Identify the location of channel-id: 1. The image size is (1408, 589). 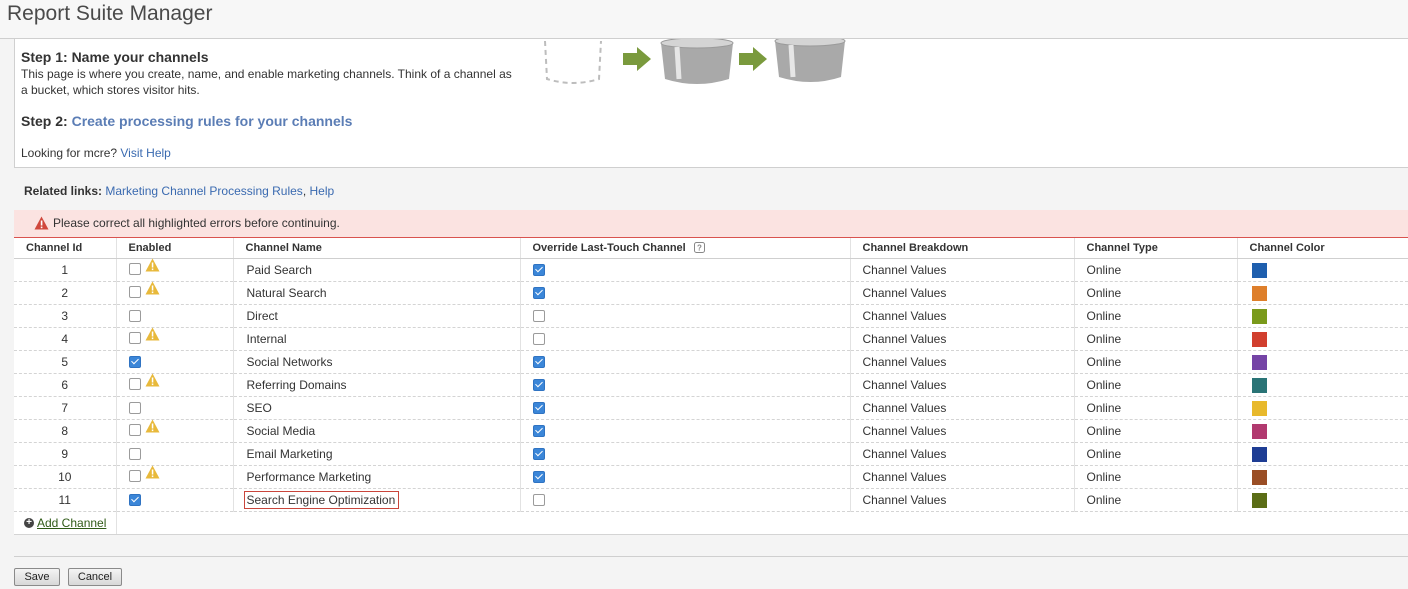
(65, 270).